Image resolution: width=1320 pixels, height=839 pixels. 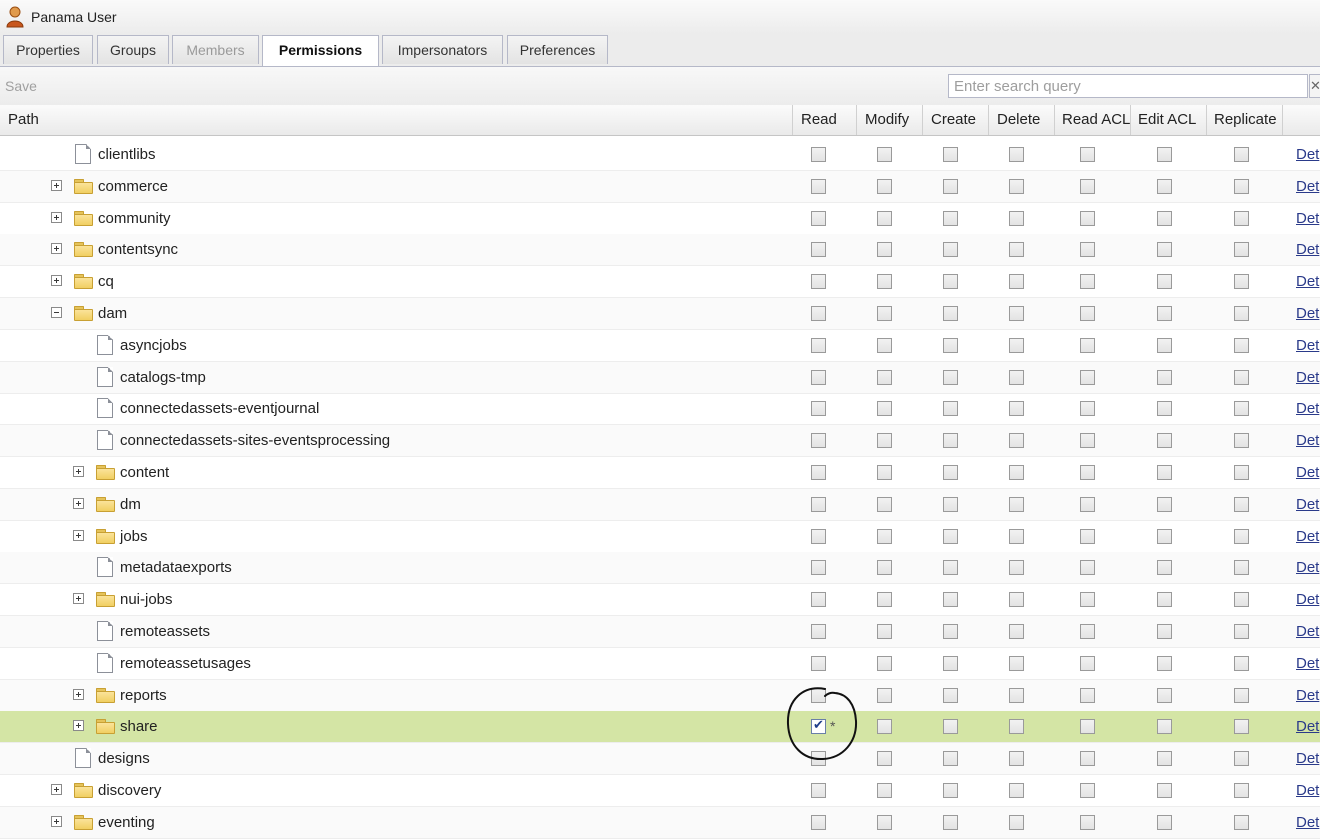 What do you see at coordinates (660, 759) in the screenshot?
I see `tree-row: designs Det` at bounding box center [660, 759].